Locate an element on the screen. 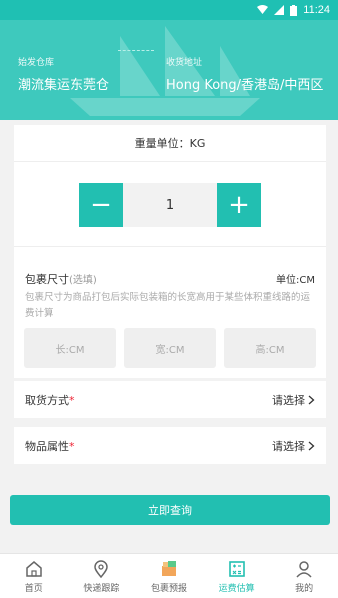 This screenshot has height=598, width=338. dimension-optional: (选填) is located at coordinates (83, 280).